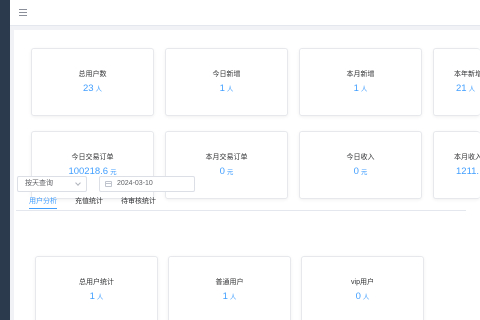 The image size is (480, 320). I want to click on stat-card-year-new: 本年新增 21 人, so click(456, 82).